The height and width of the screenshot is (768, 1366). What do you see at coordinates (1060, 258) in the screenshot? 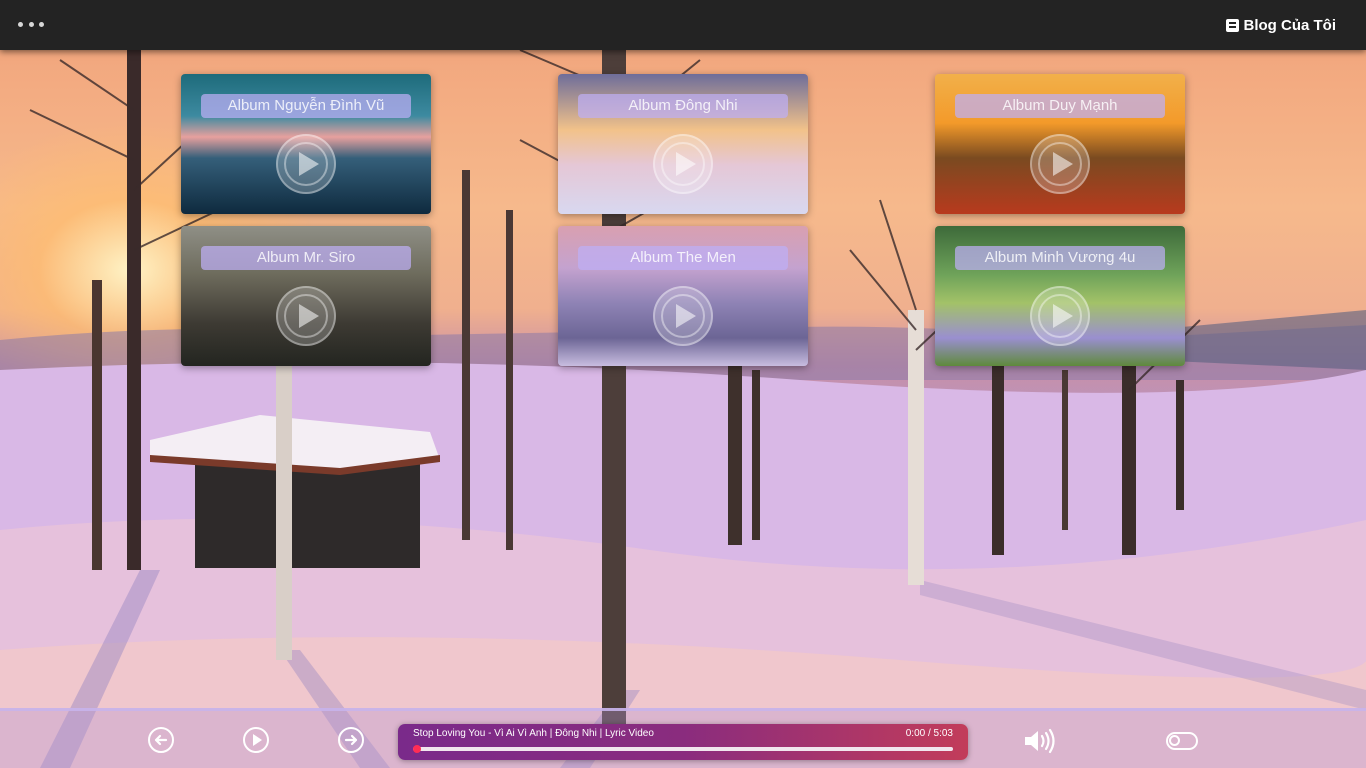
I see `album-title: Album Minh Vương 4u` at bounding box center [1060, 258].